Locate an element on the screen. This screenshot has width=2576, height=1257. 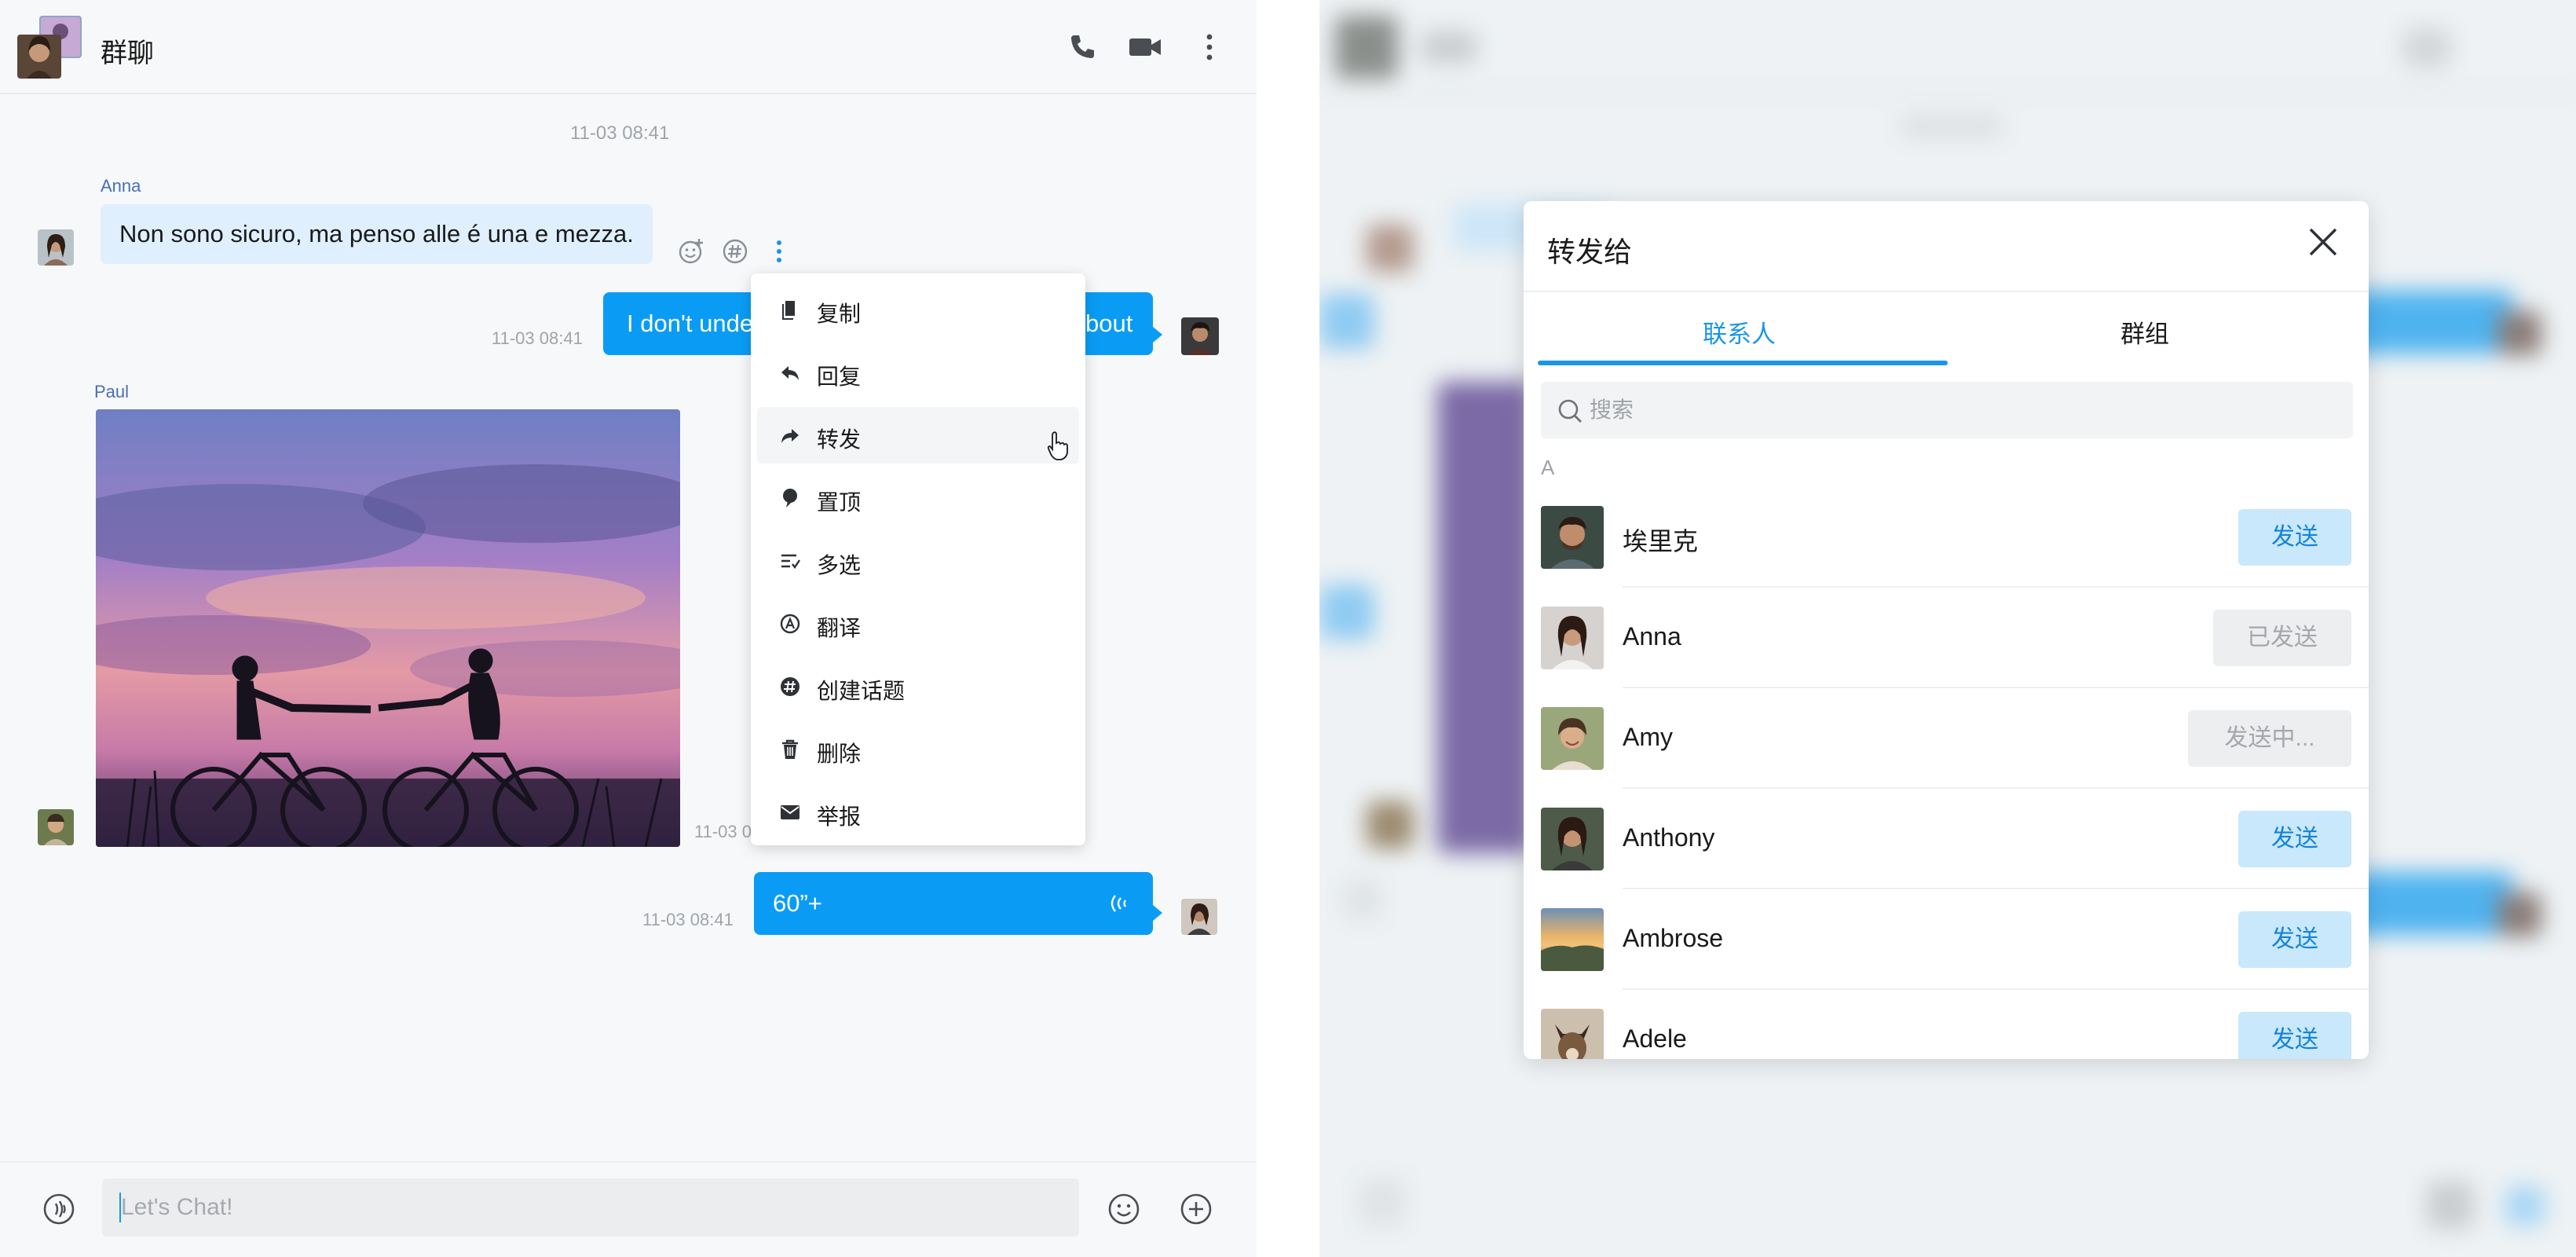
mail-icon is located at coordinates (791, 812).